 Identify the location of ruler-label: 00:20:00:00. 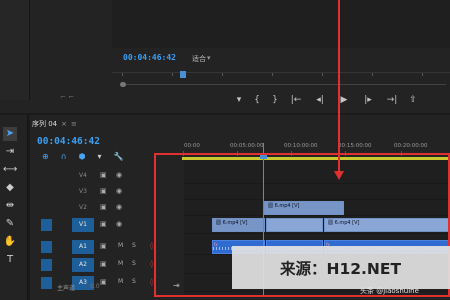
(411, 146).